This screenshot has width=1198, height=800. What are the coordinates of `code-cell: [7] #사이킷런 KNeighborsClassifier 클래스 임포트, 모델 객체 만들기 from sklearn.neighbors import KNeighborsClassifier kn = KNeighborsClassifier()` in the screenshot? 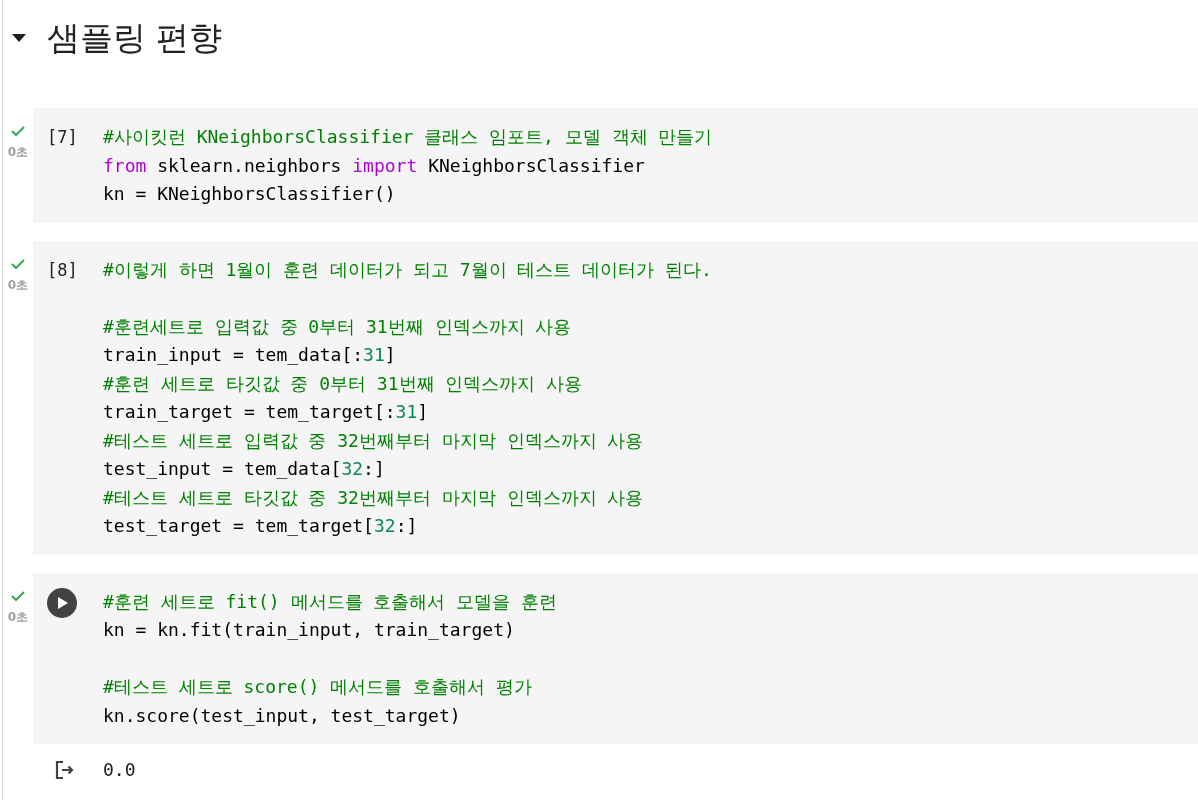 It's located at (615, 165).